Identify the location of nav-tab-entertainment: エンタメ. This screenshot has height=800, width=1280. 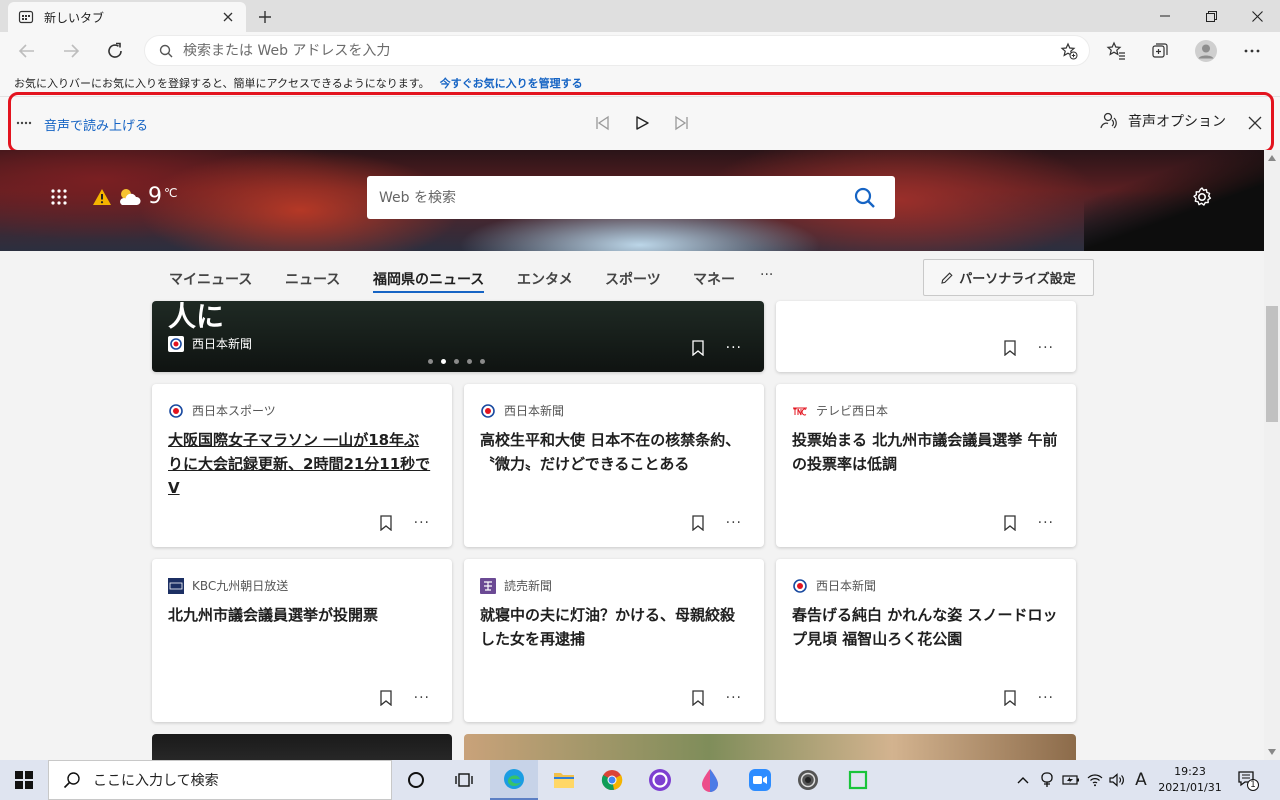
(545, 279).